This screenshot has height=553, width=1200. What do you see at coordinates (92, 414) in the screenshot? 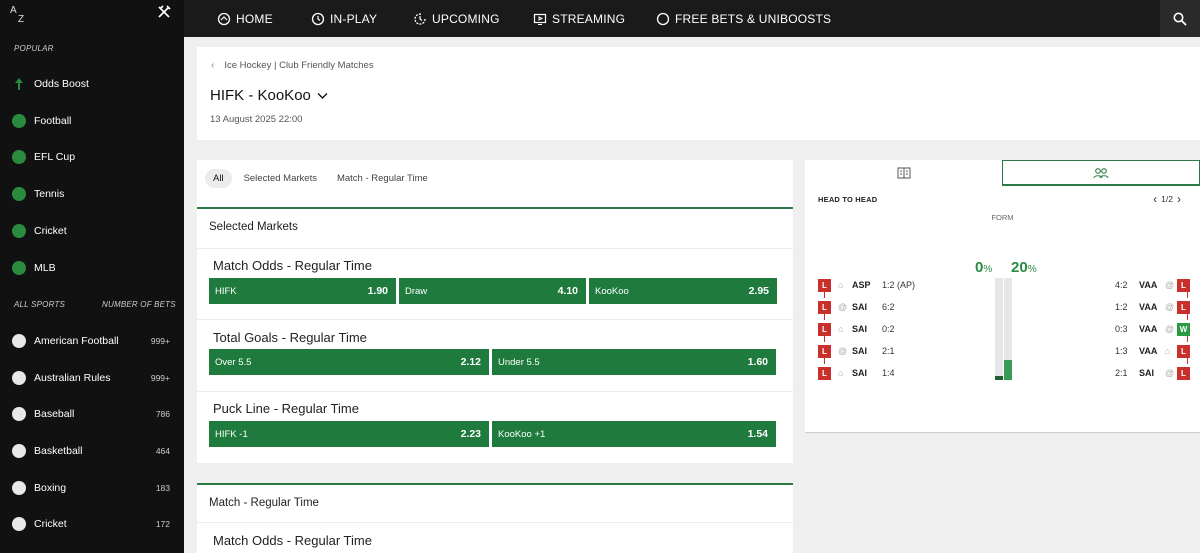
I see `sidebar-item-baseball: Baseball 786` at bounding box center [92, 414].